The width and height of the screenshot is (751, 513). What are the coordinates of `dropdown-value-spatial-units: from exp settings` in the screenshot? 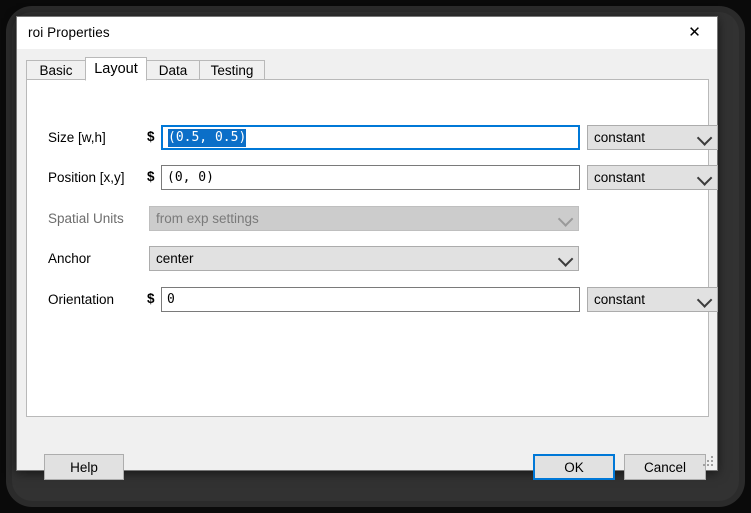 It's located at (207, 218).